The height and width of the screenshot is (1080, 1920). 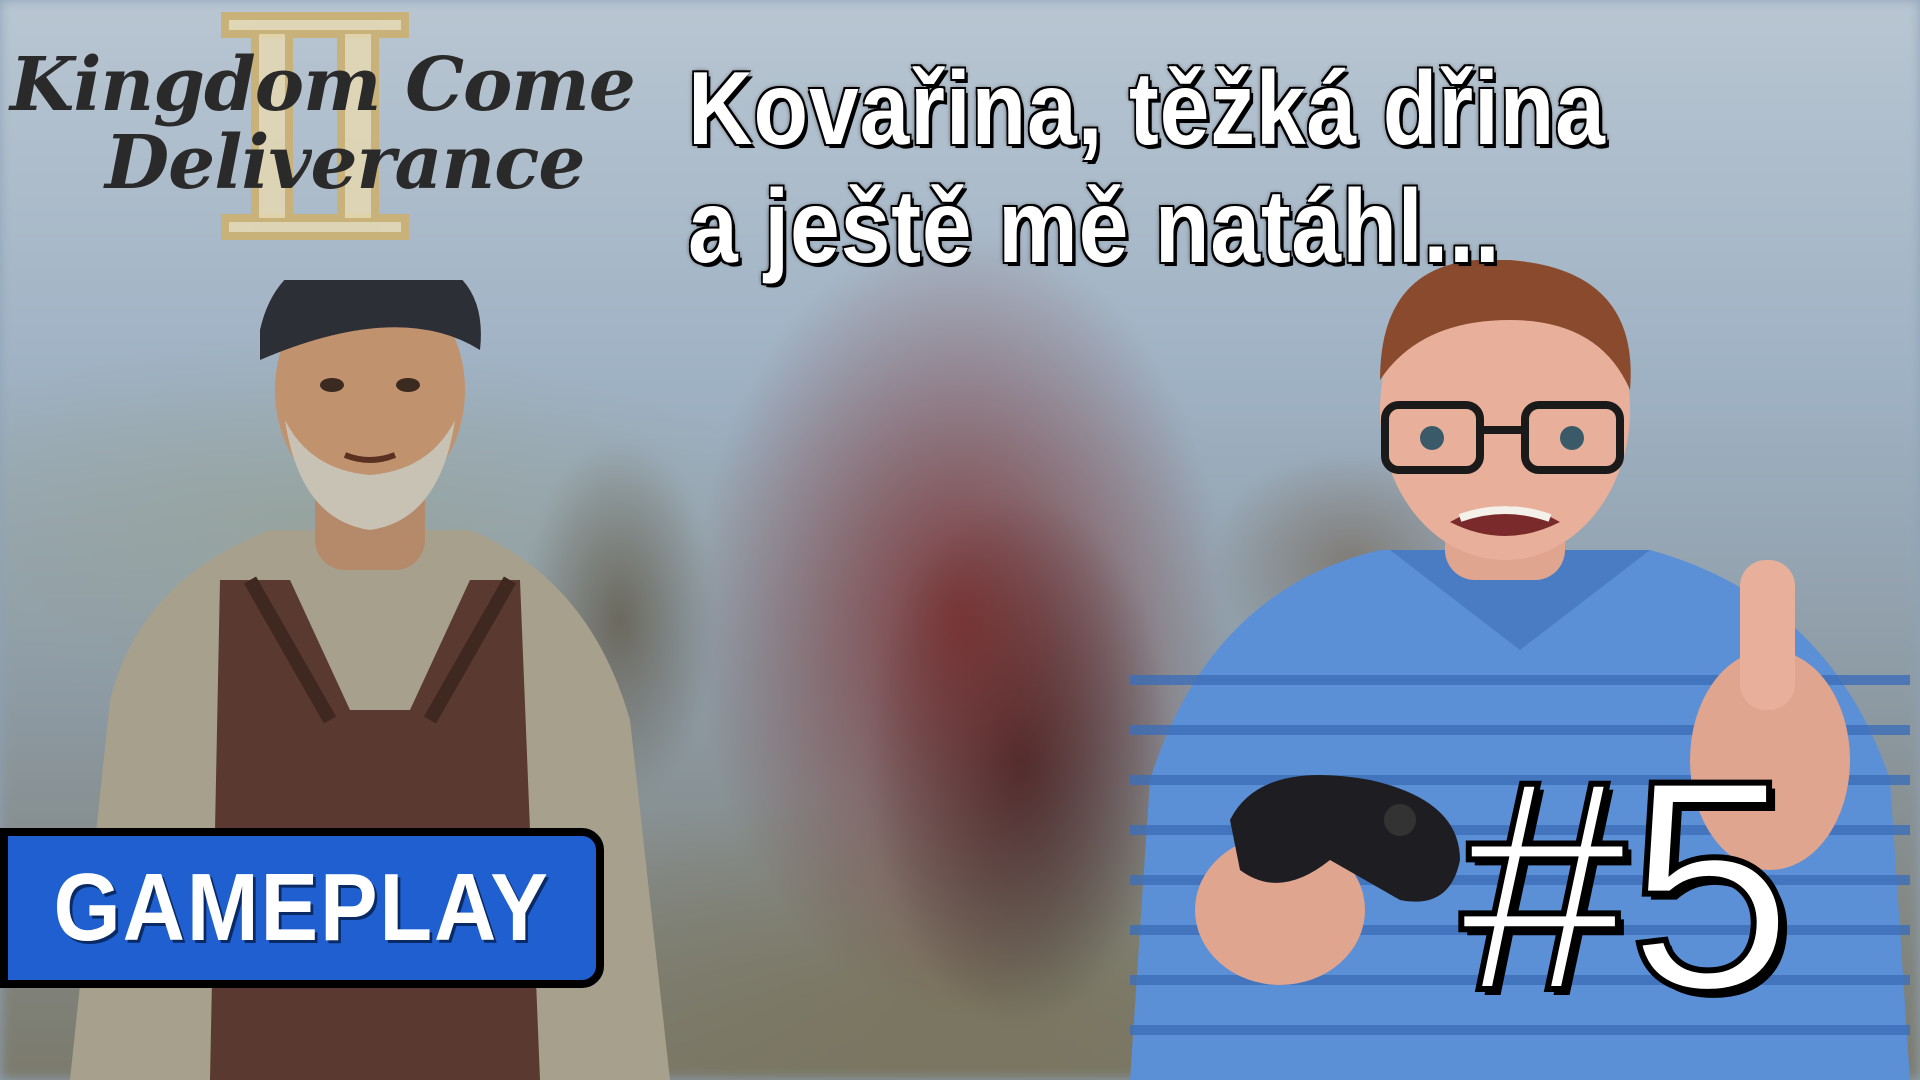 I want to click on logo-title-line1: Kingdom Come, so click(x=323, y=85).